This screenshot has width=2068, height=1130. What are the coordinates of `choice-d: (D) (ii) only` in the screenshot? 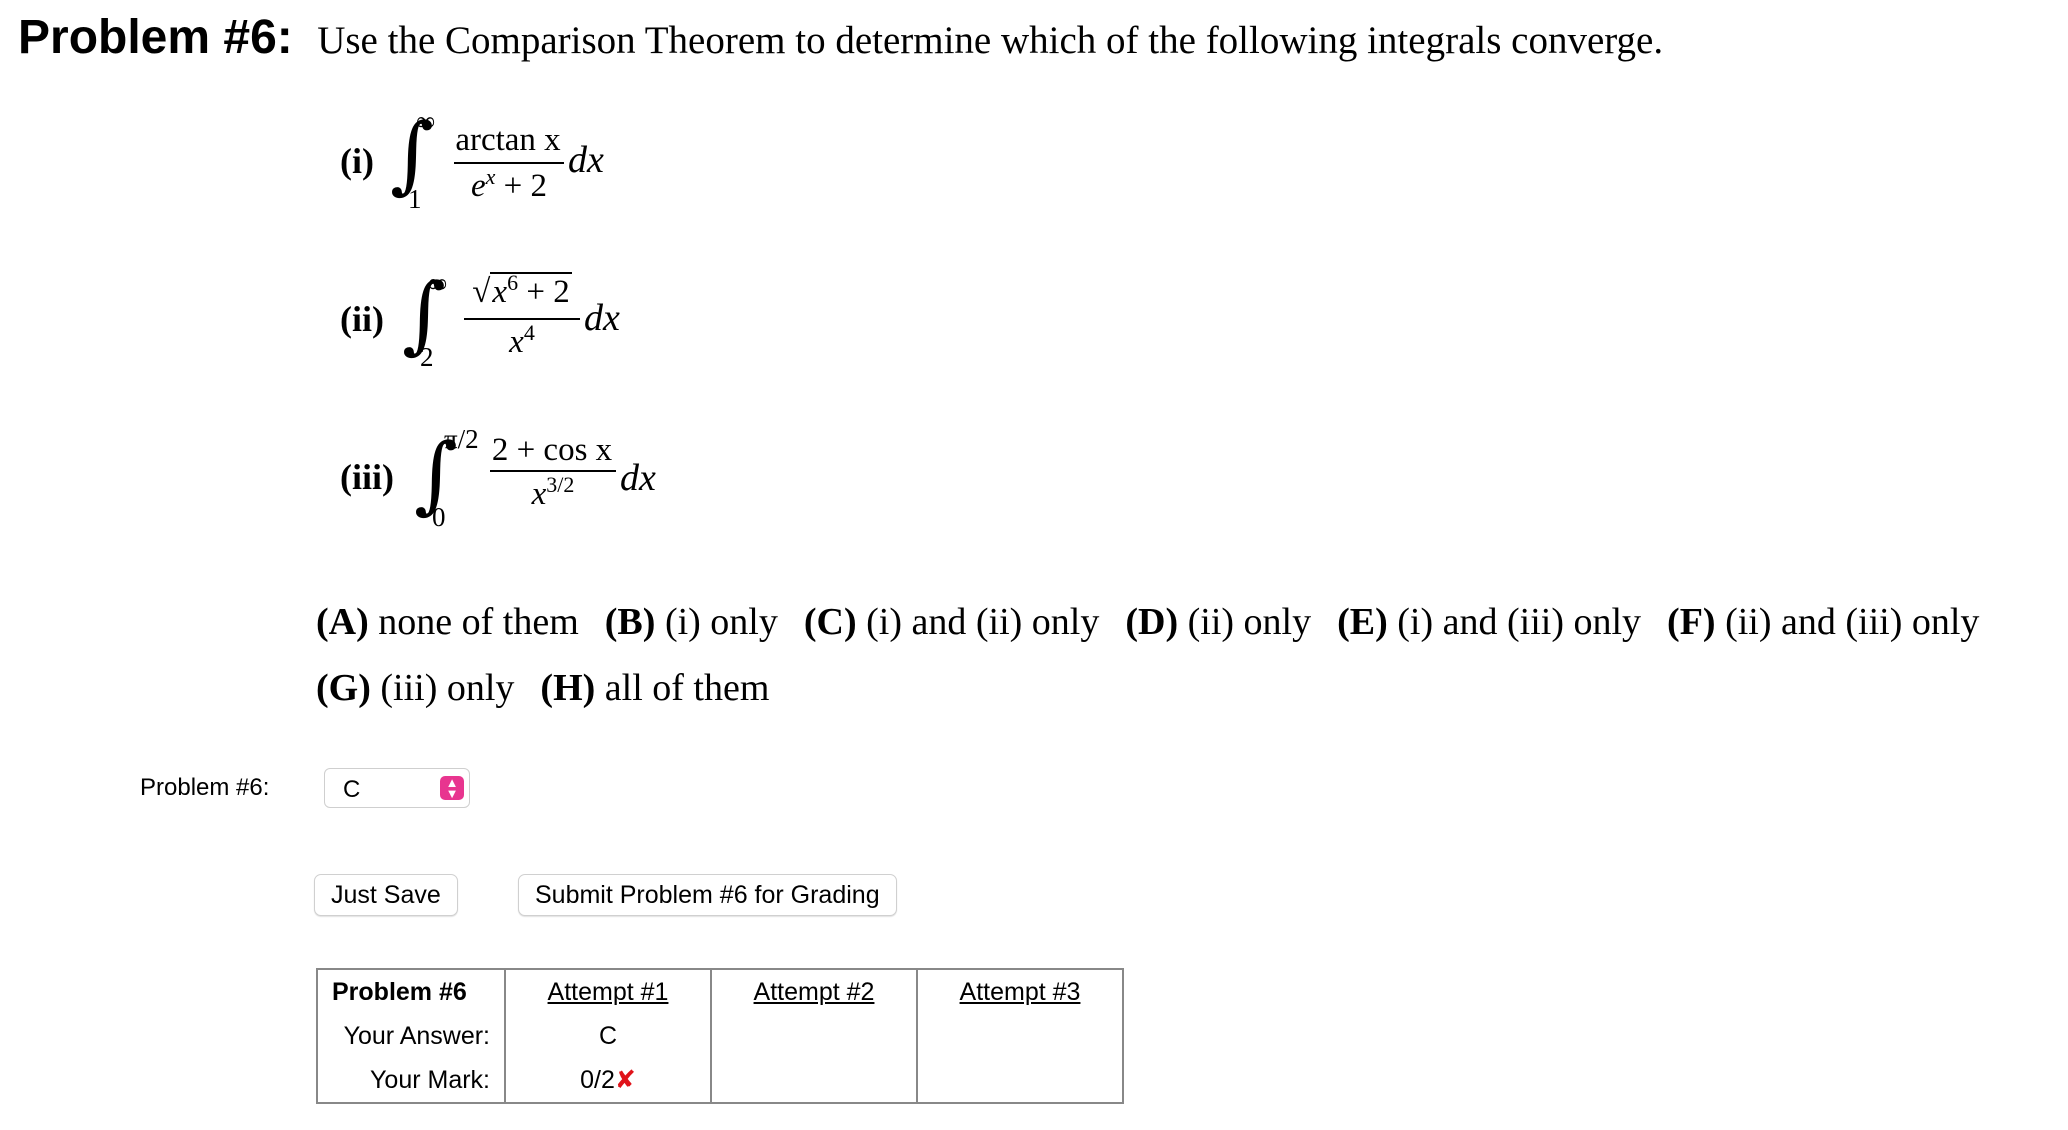 It's located at (1218, 622).